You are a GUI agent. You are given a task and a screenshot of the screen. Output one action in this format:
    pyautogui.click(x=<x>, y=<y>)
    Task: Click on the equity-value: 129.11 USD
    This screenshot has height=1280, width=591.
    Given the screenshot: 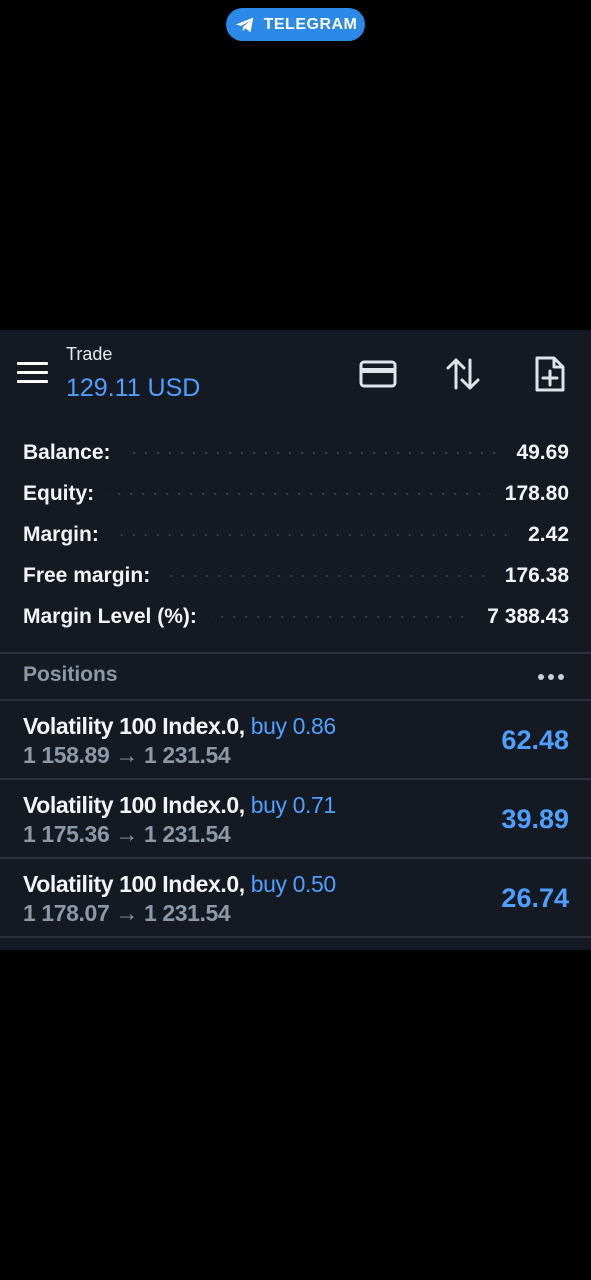 What is the action you would take?
    pyautogui.click(x=133, y=388)
    